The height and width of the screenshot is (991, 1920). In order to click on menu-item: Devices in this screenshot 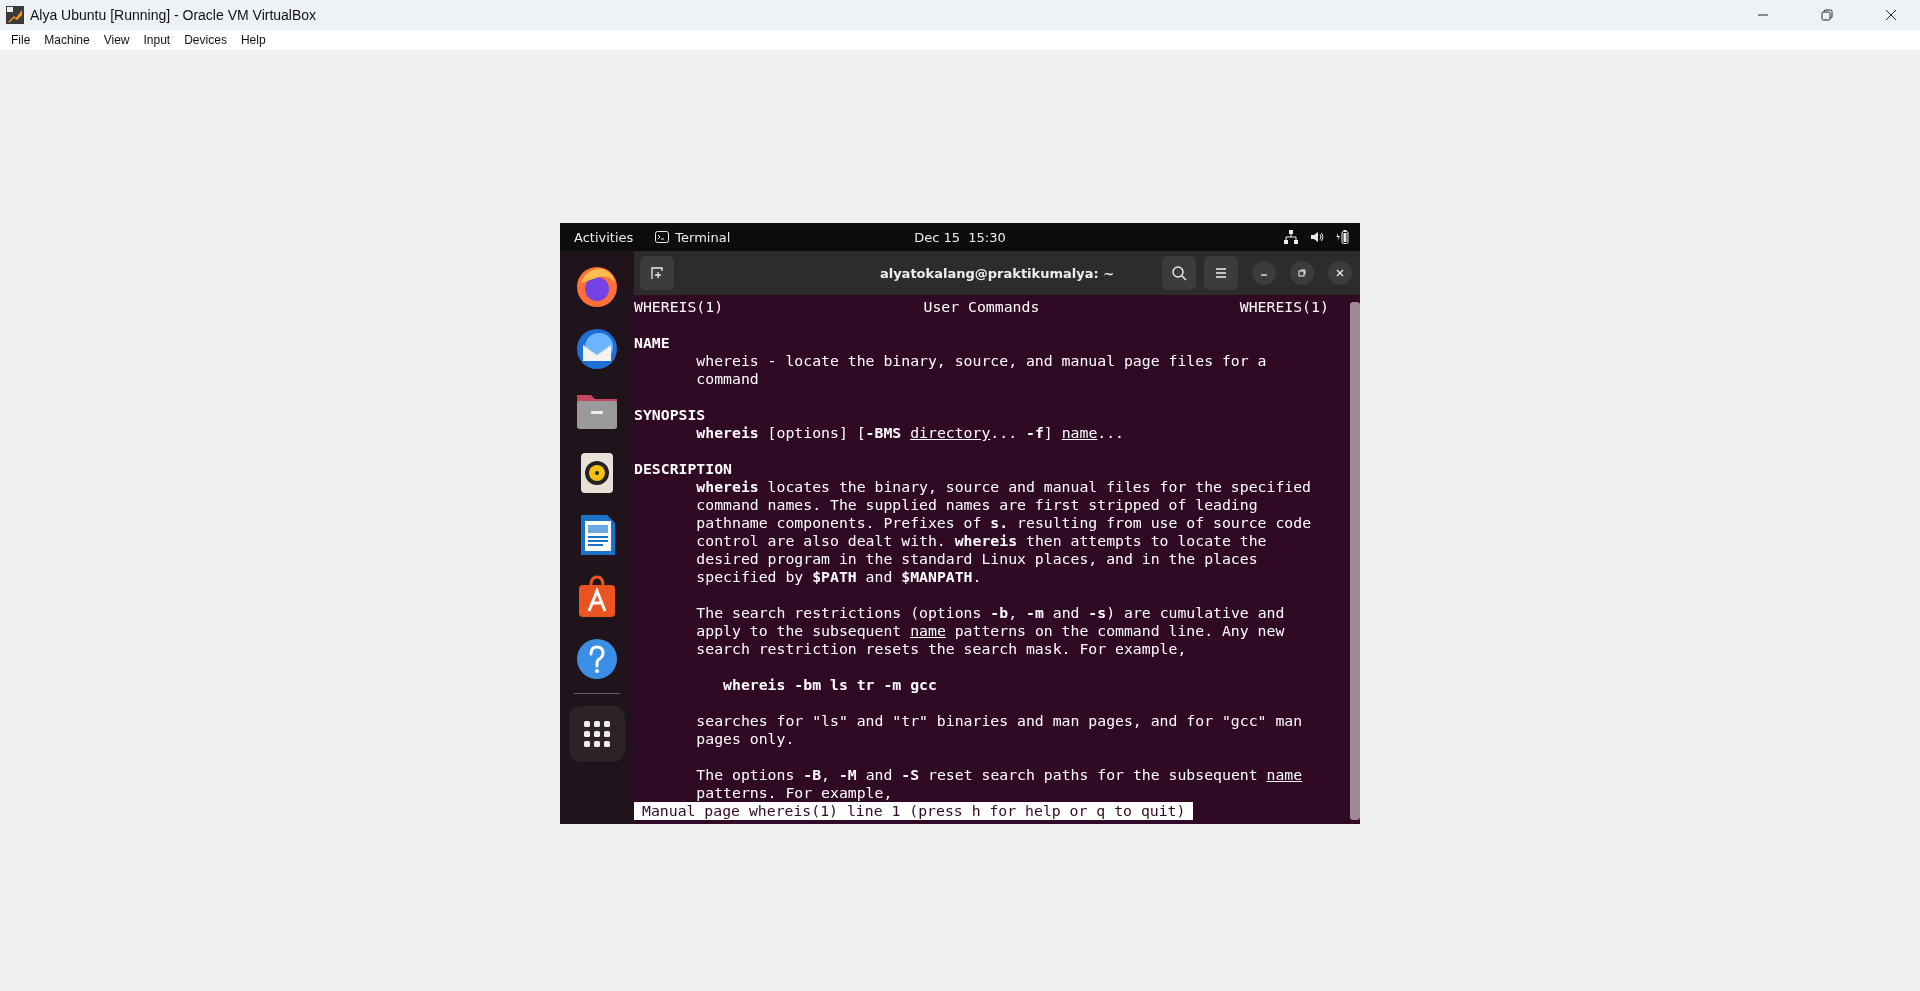, I will do `click(205, 40)`.